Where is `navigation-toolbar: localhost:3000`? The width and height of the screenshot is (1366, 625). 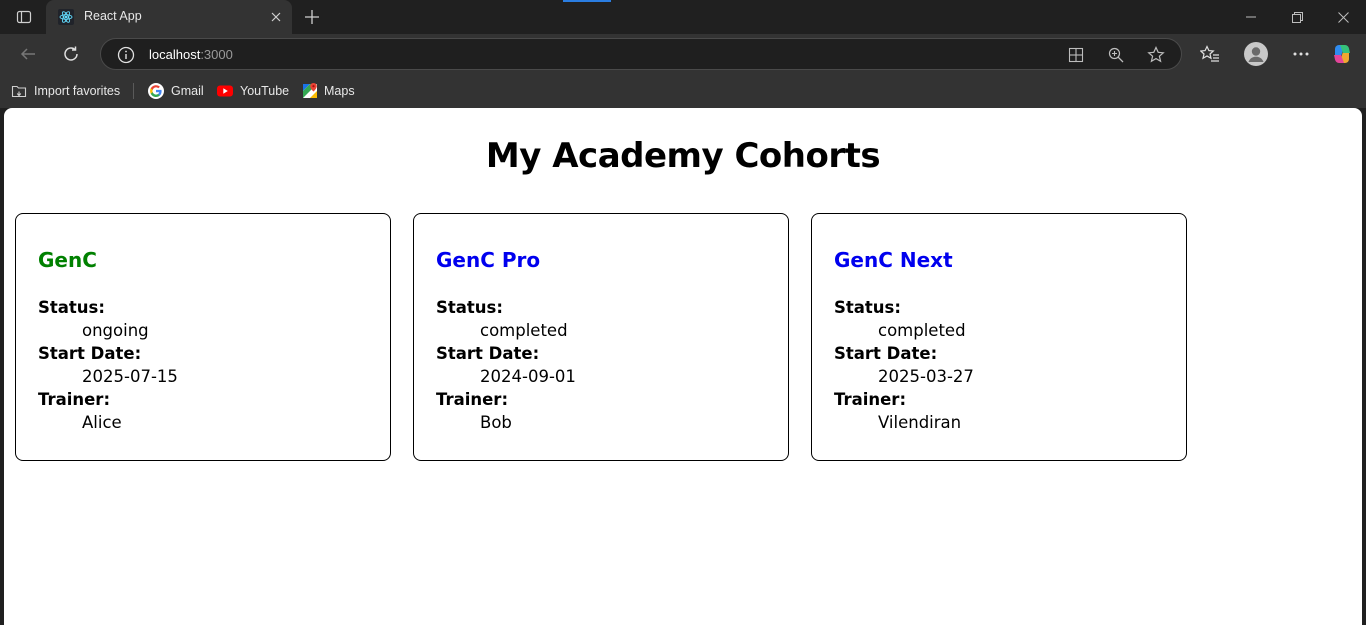 navigation-toolbar: localhost:3000 is located at coordinates (683, 54).